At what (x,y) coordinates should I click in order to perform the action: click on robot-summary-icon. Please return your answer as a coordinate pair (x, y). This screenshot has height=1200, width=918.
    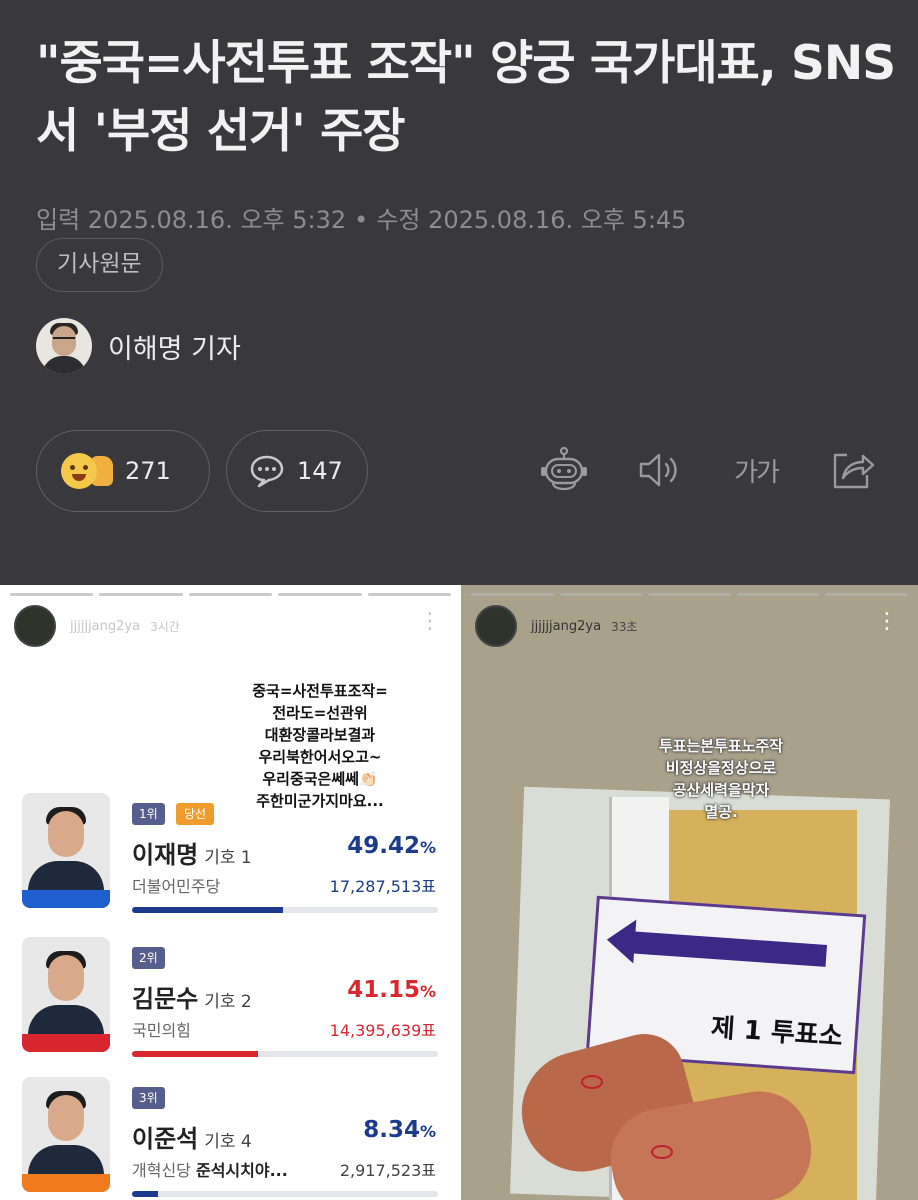
    Looking at the image, I should click on (564, 468).